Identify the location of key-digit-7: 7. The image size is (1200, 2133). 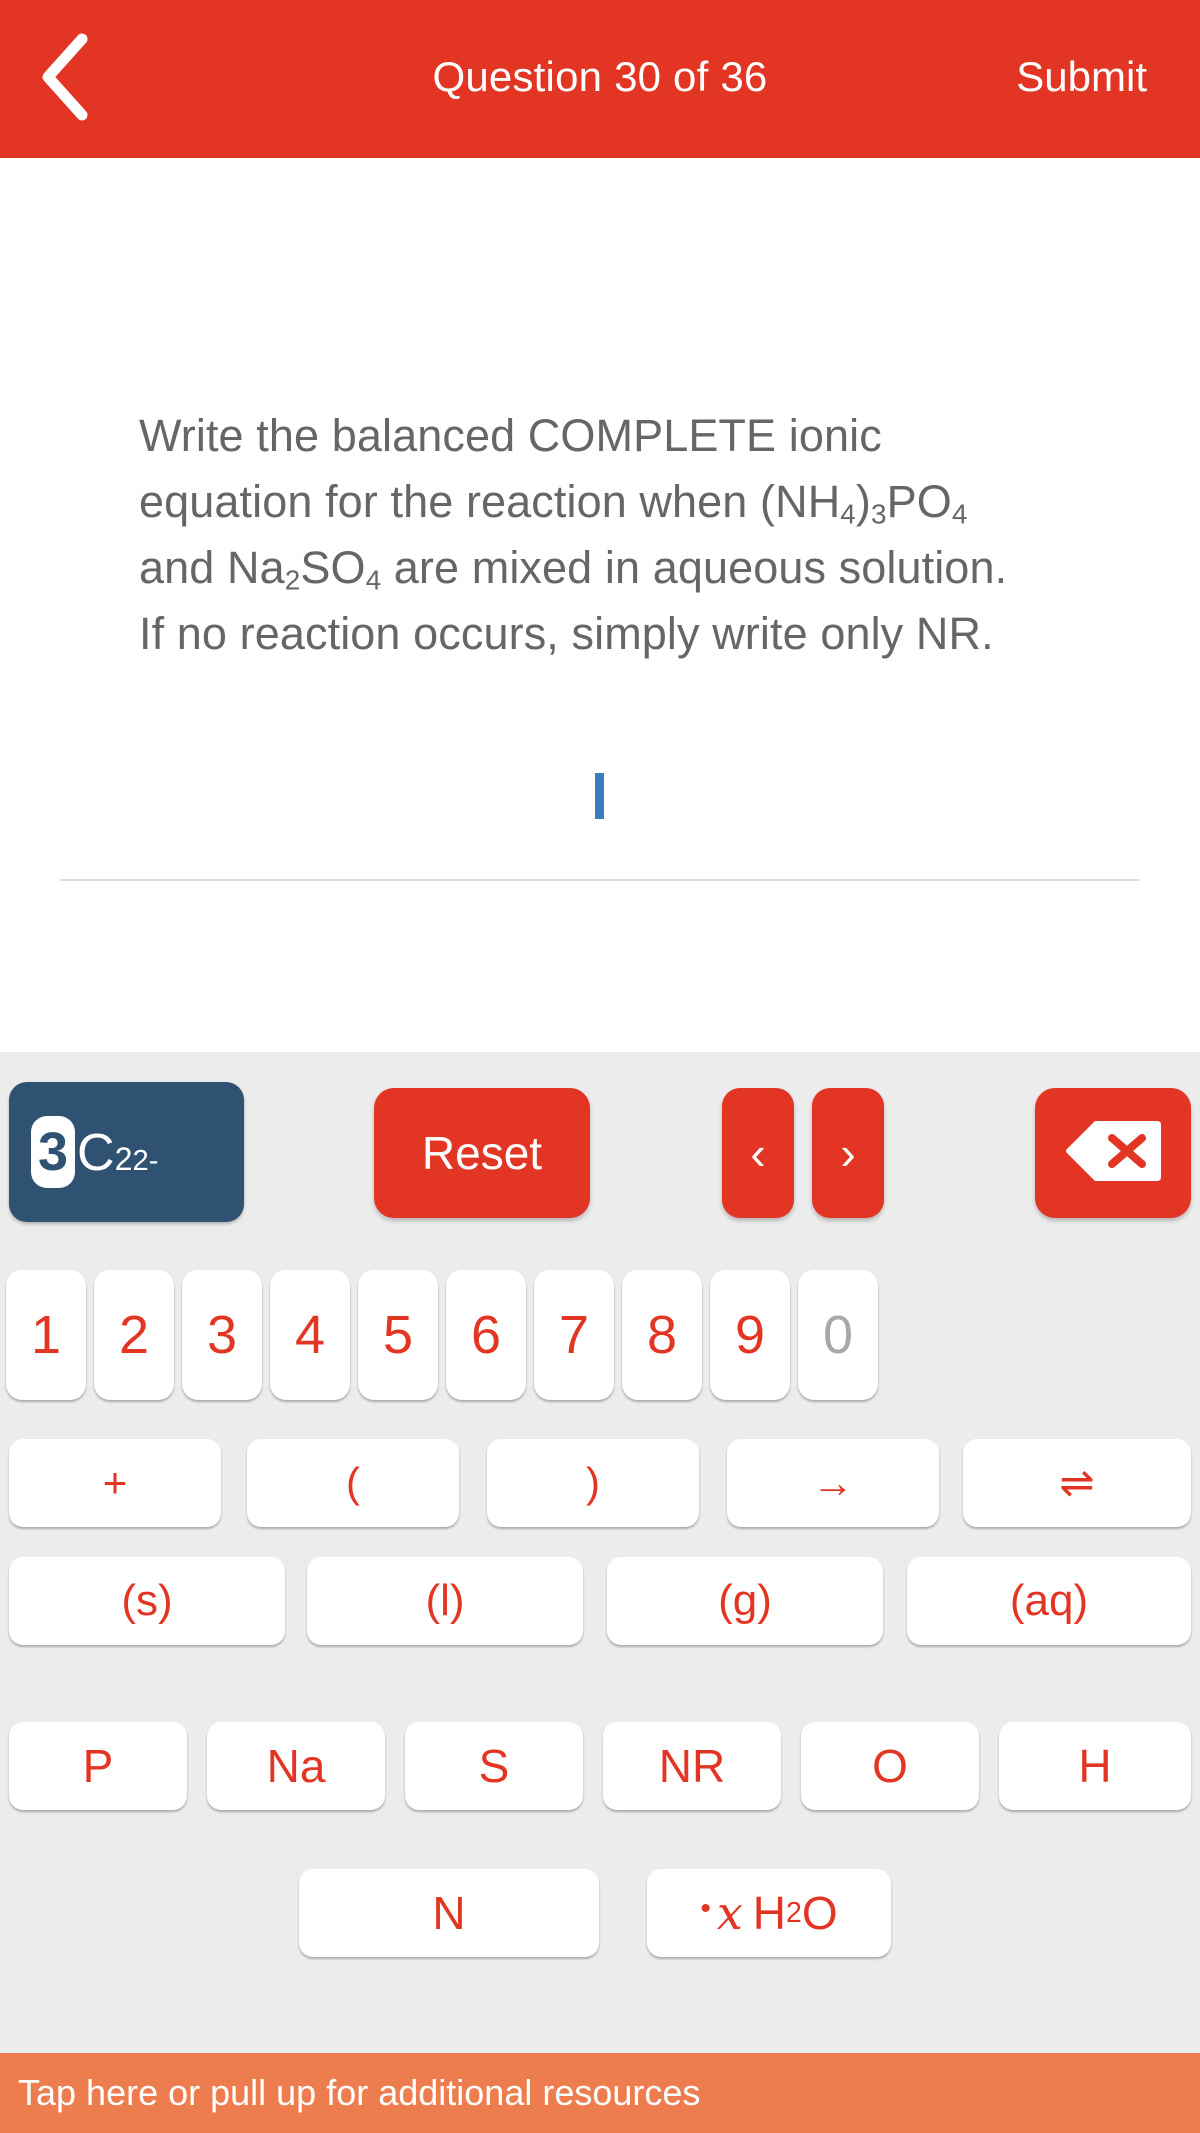
(574, 1335).